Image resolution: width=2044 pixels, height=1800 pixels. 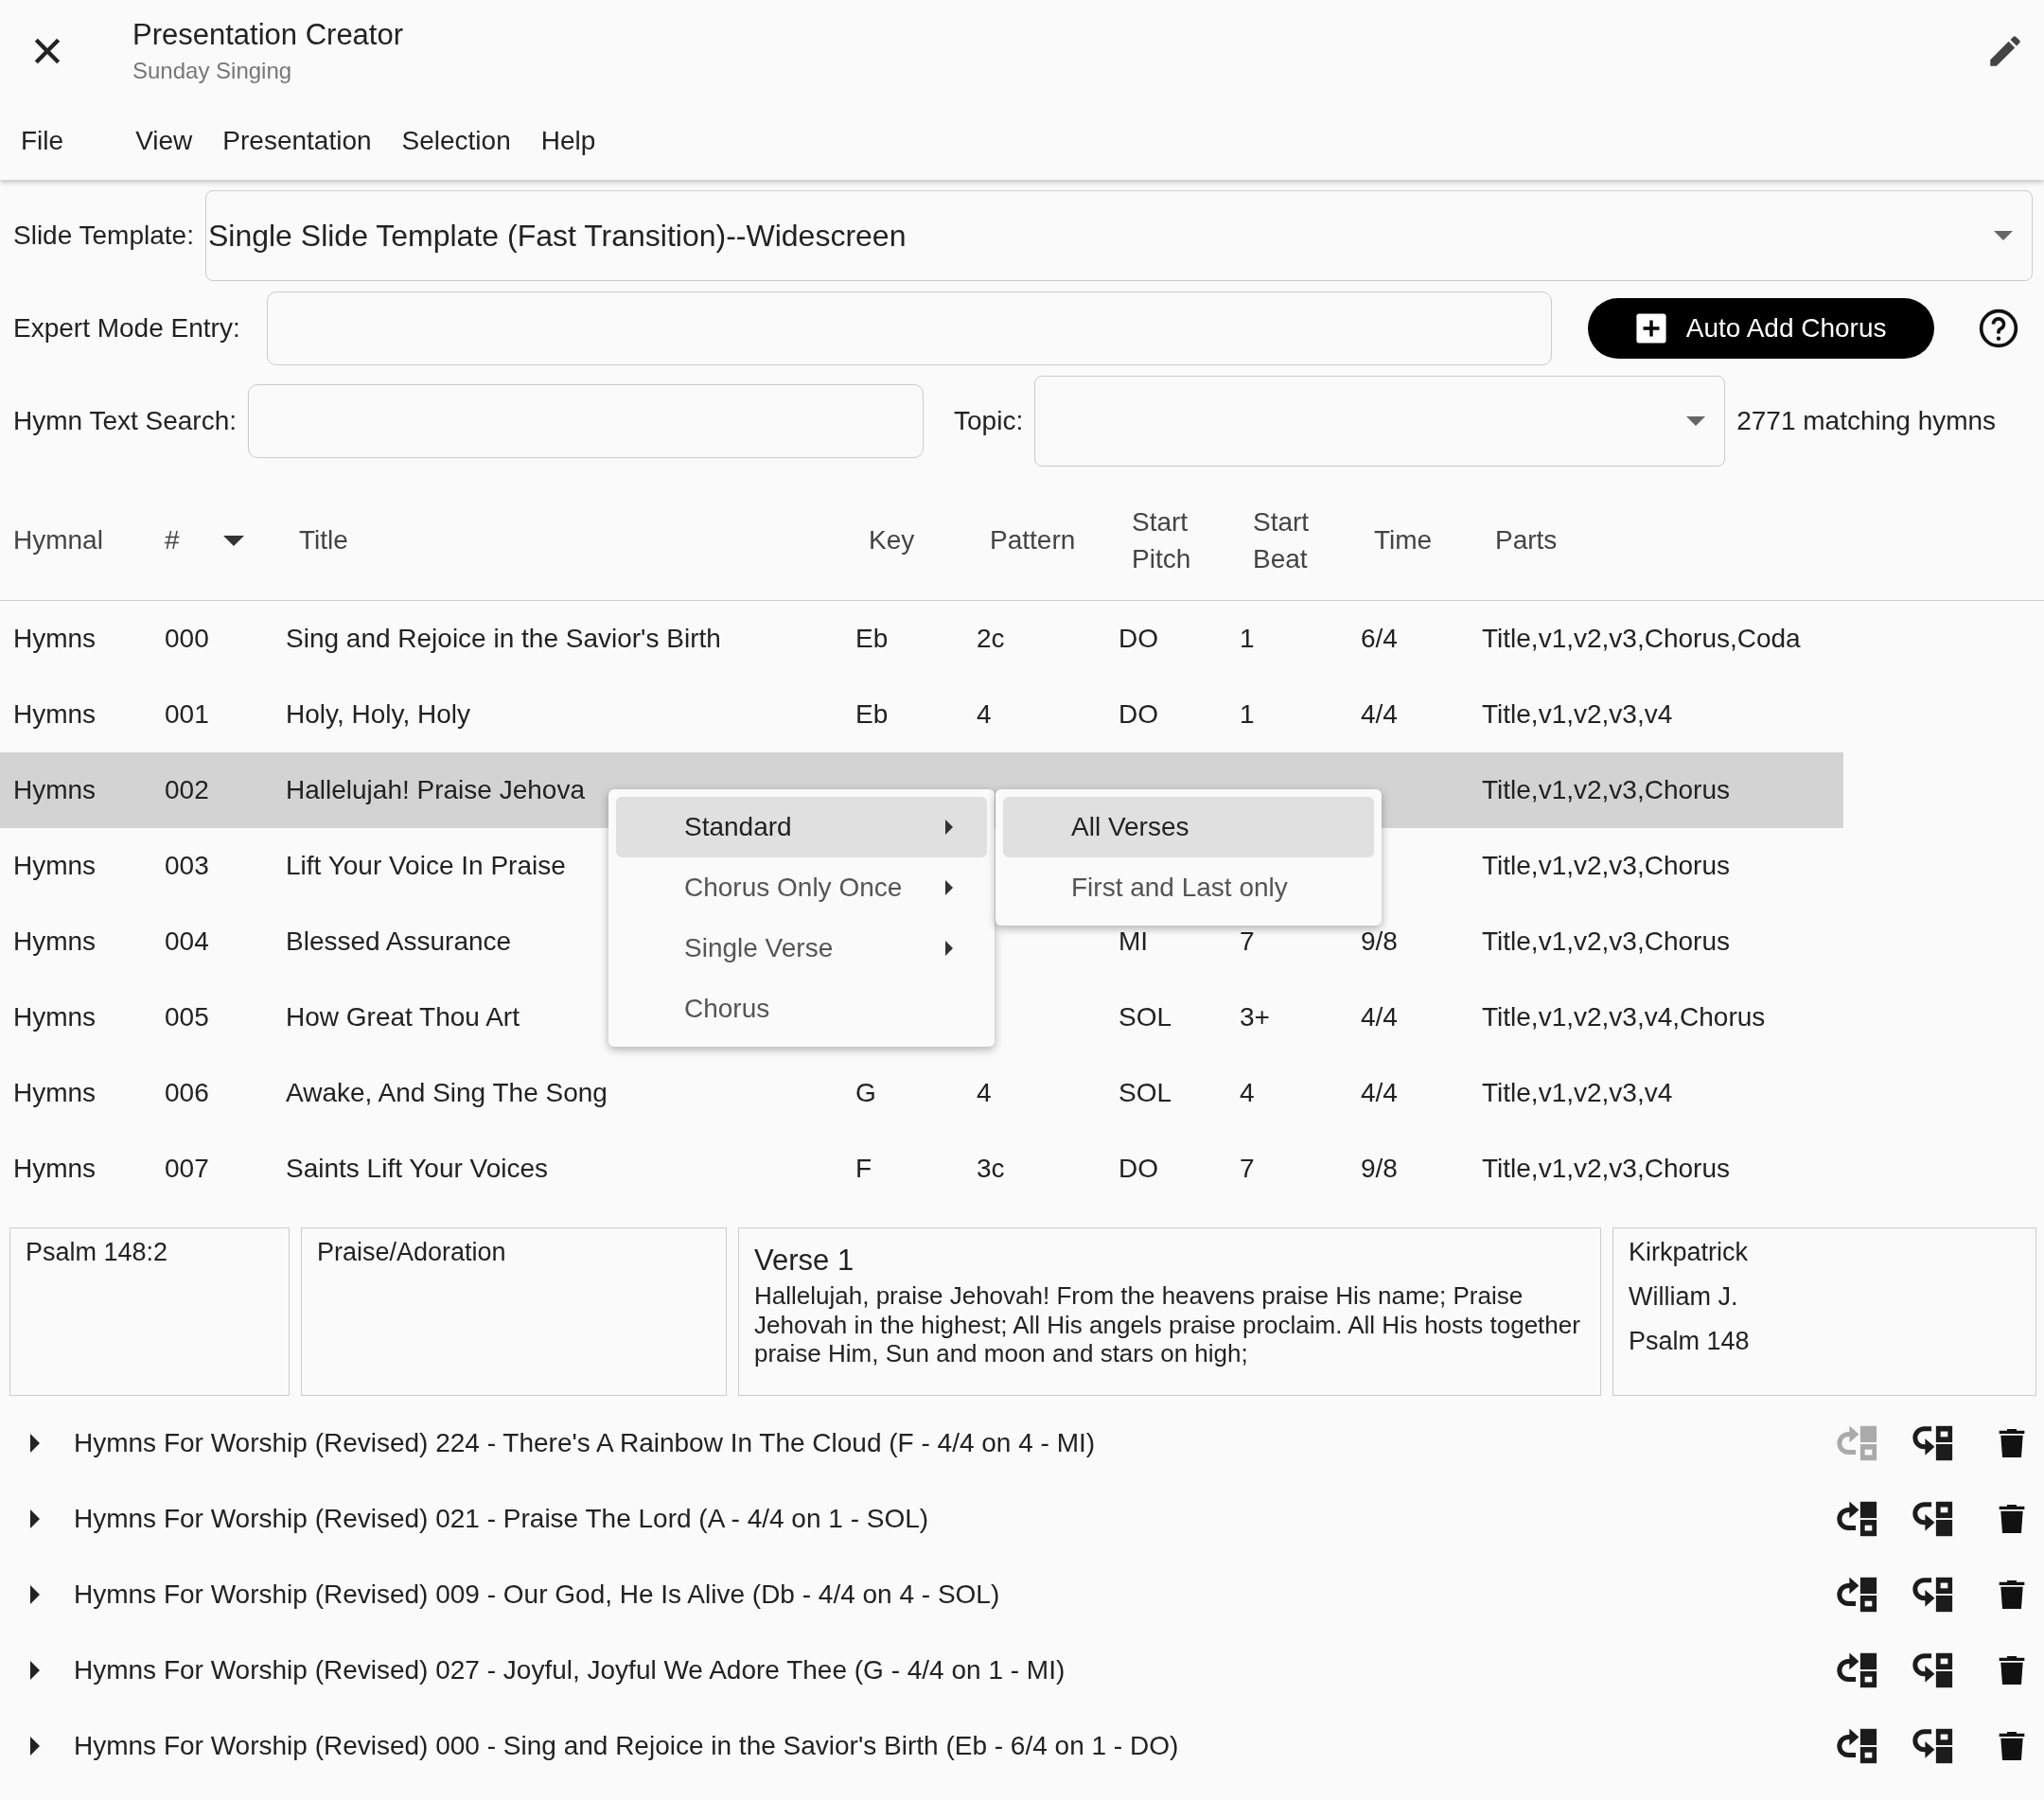 I want to click on menu-item: Standard, so click(x=801, y=827).